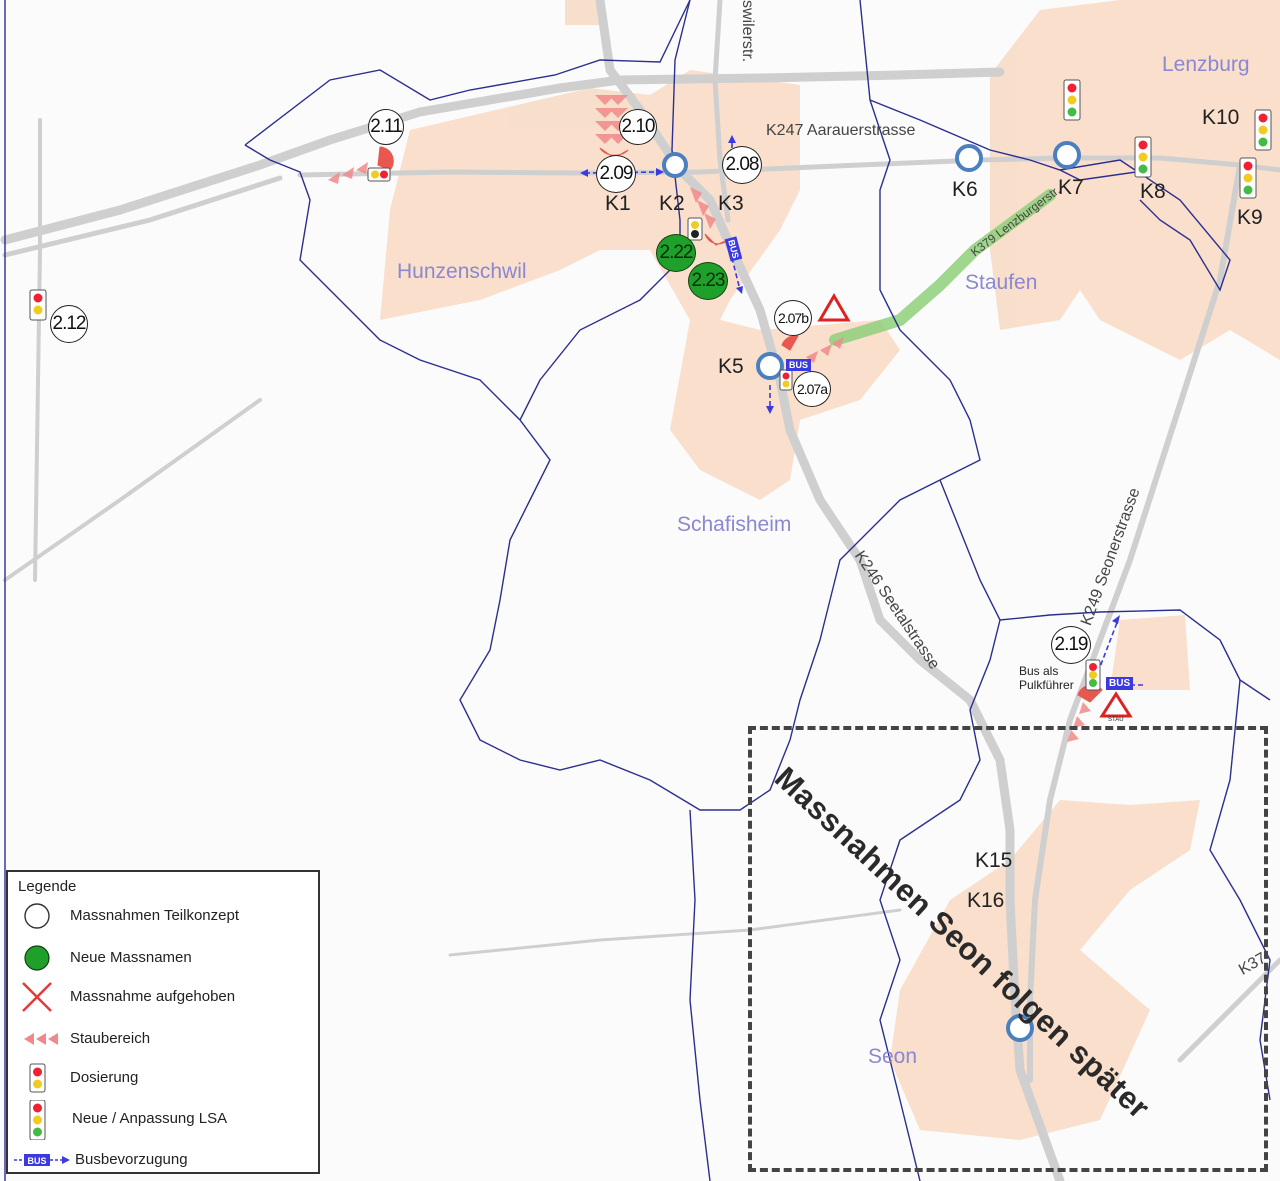 Image resolution: width=1280 pixels, height=1181 pixels. Describe the element at coordinates (104, 1077) in the screenshot. I see `legend-label: Dosierung` at that location.